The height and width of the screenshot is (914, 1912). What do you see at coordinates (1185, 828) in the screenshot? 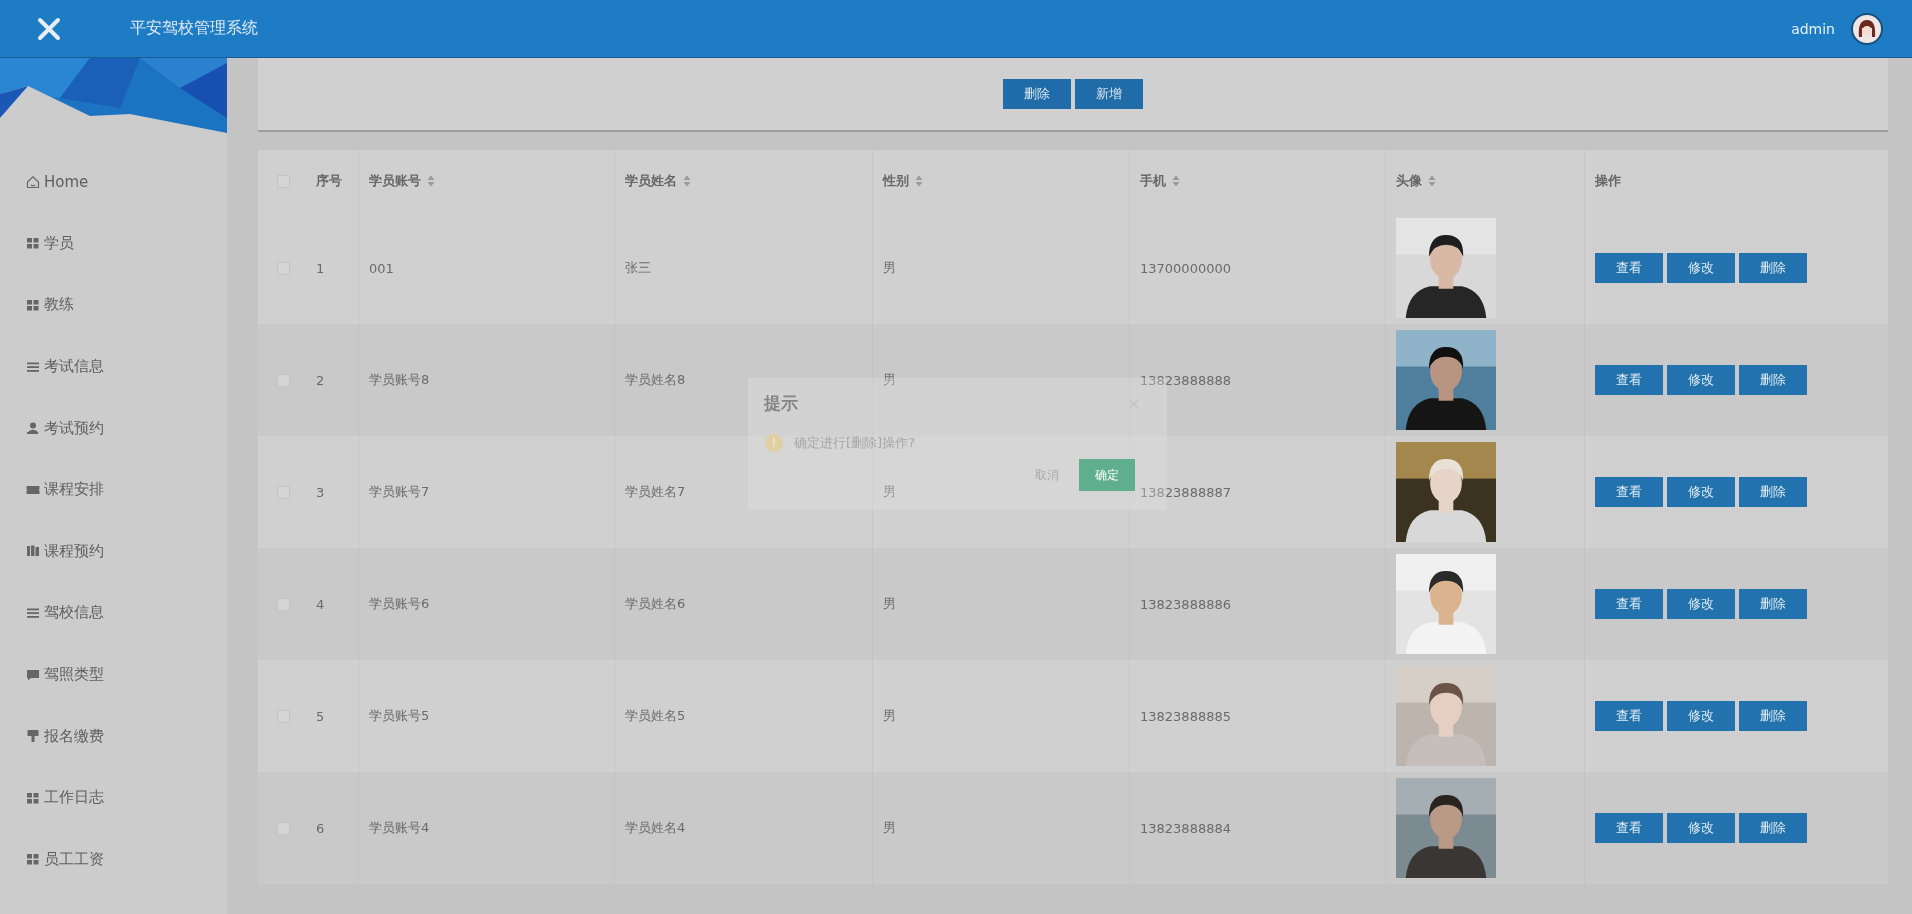
I see `table-cell: 13823888884` at bounding box center [1185, 828].